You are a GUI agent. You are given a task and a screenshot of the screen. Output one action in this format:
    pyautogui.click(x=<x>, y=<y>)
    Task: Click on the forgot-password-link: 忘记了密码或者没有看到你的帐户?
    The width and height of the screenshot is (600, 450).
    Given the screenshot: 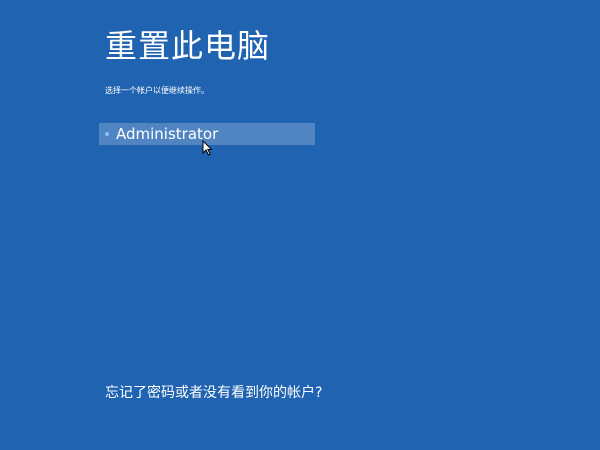 What is the action you would take?
    pyautogui.click(x=213, y=393)
    